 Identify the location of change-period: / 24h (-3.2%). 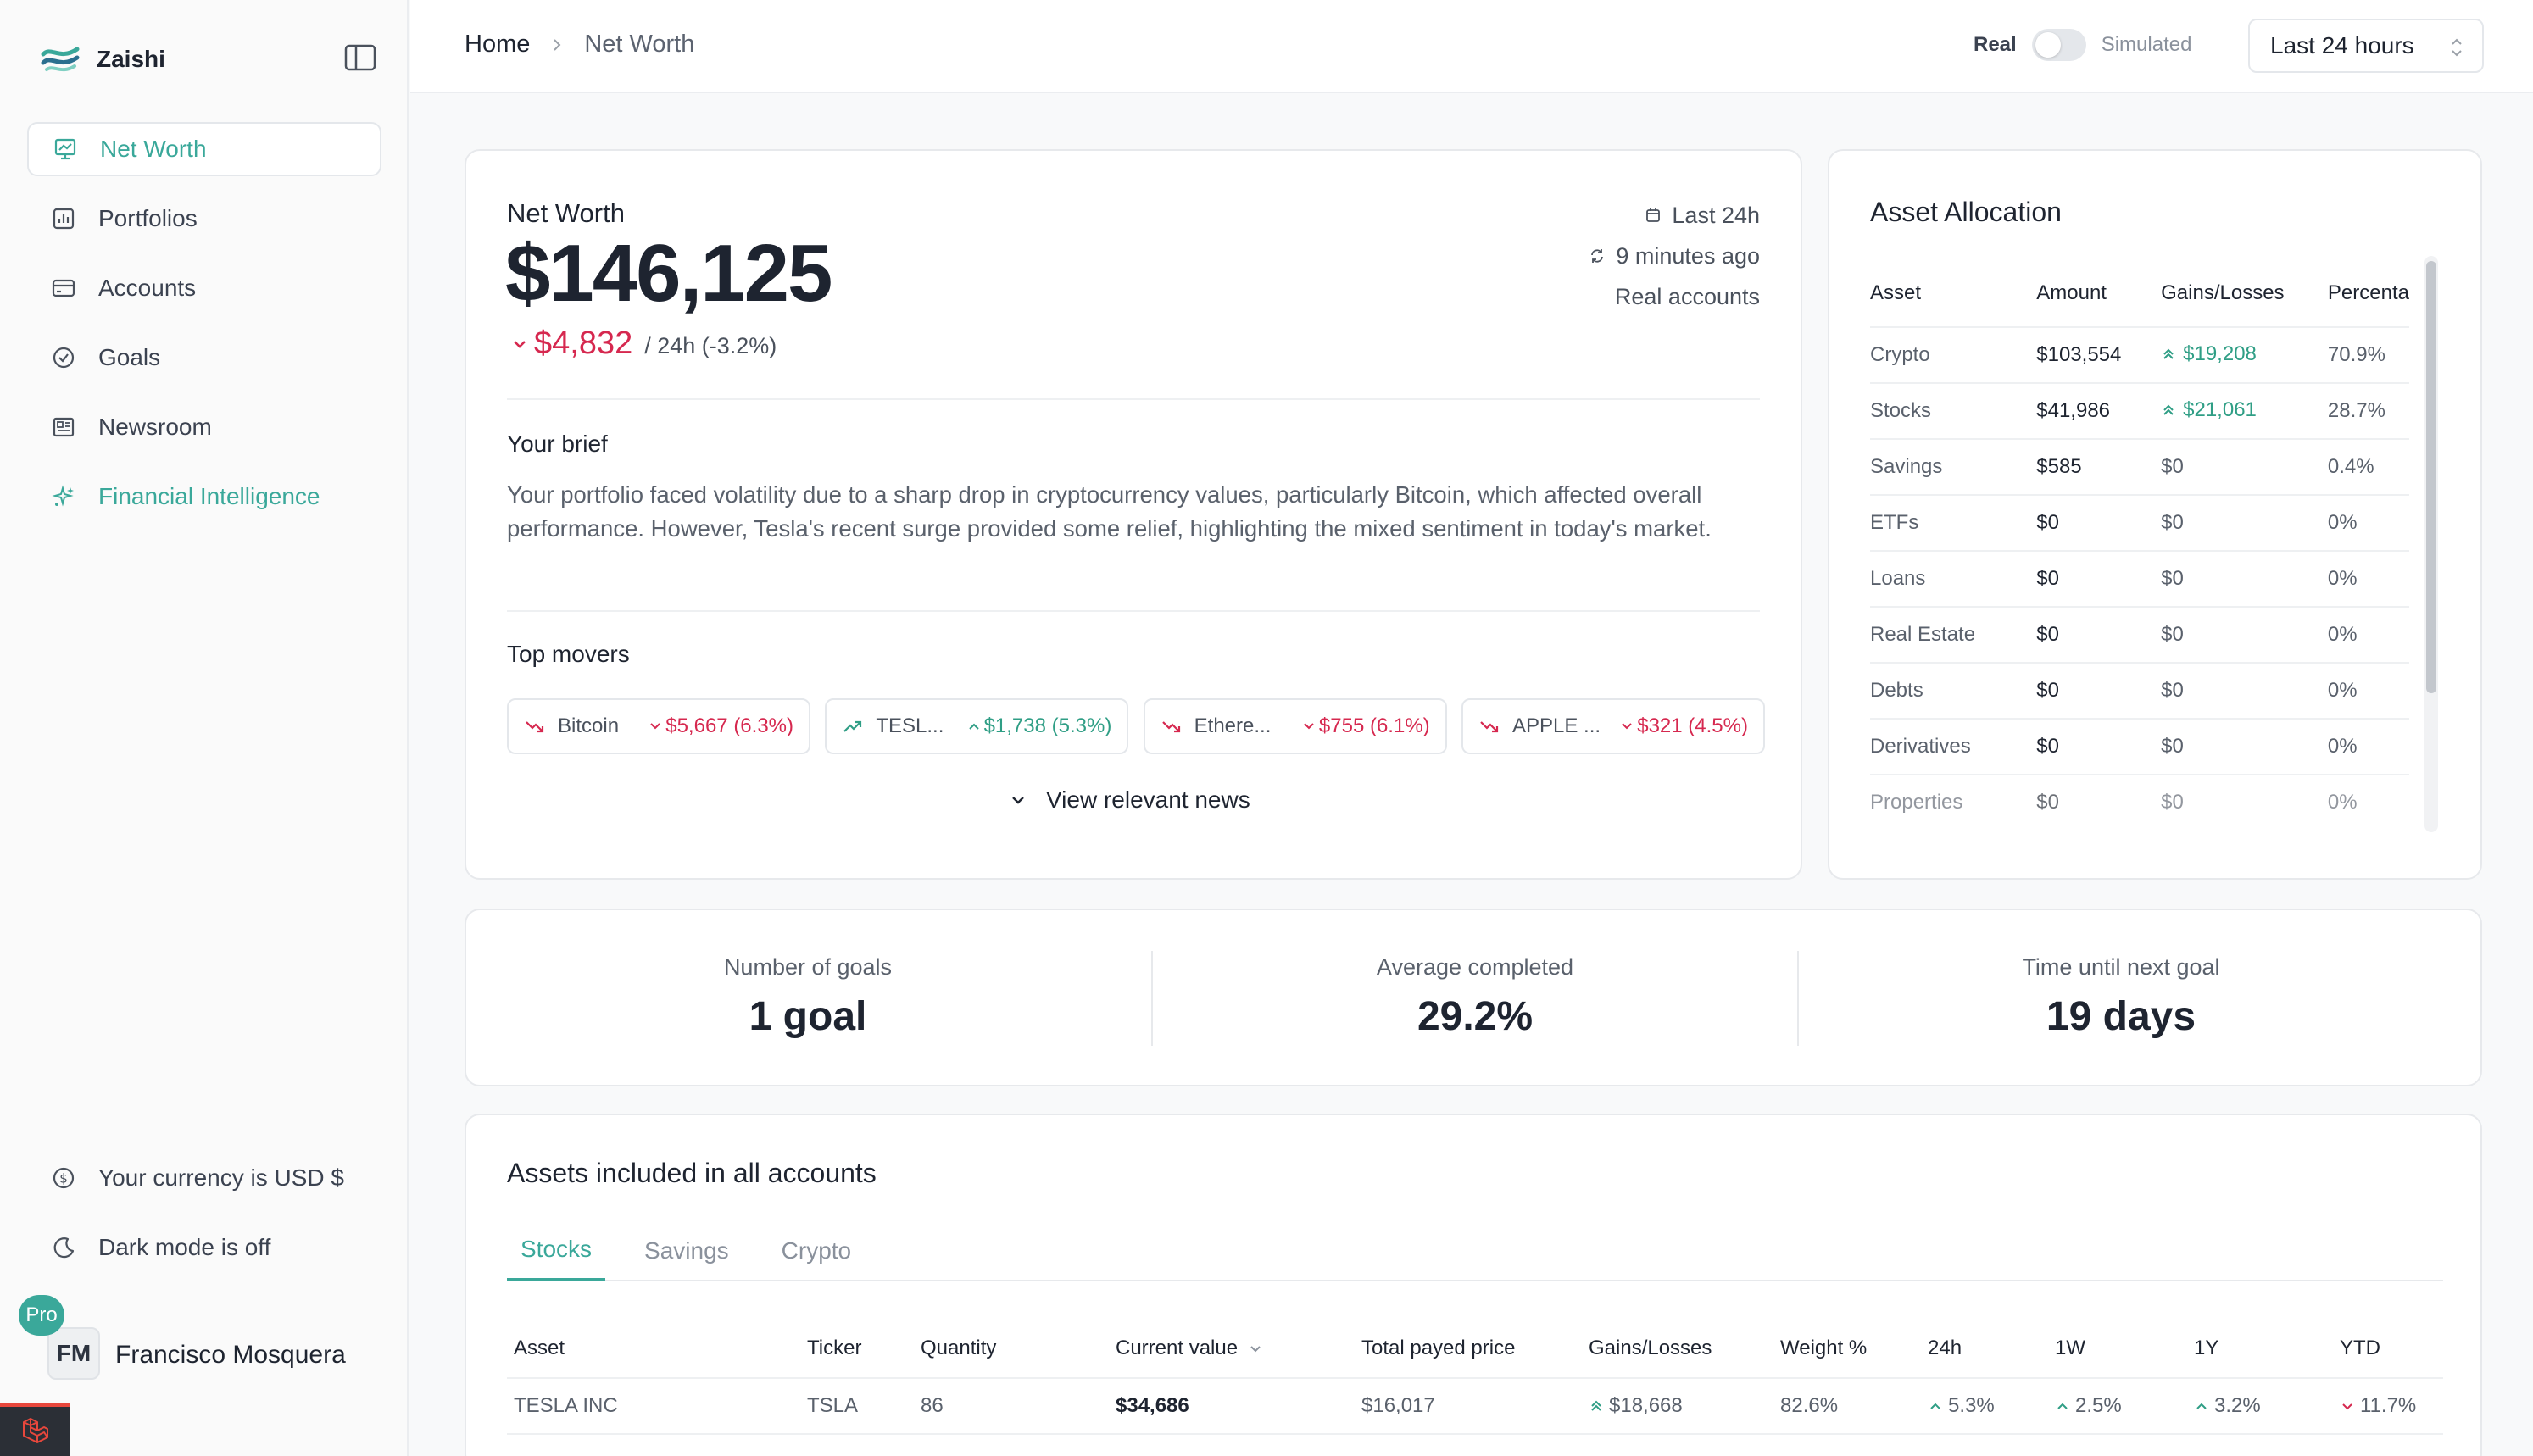
(710, 346).